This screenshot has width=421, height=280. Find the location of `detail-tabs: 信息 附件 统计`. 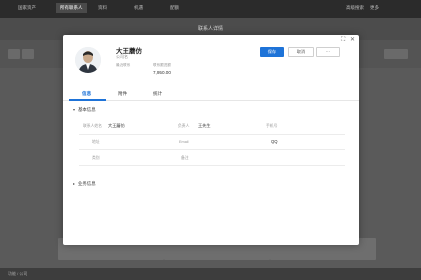

detail-tabs: 信息 附件 统计 is located at coordinates (211, 95).